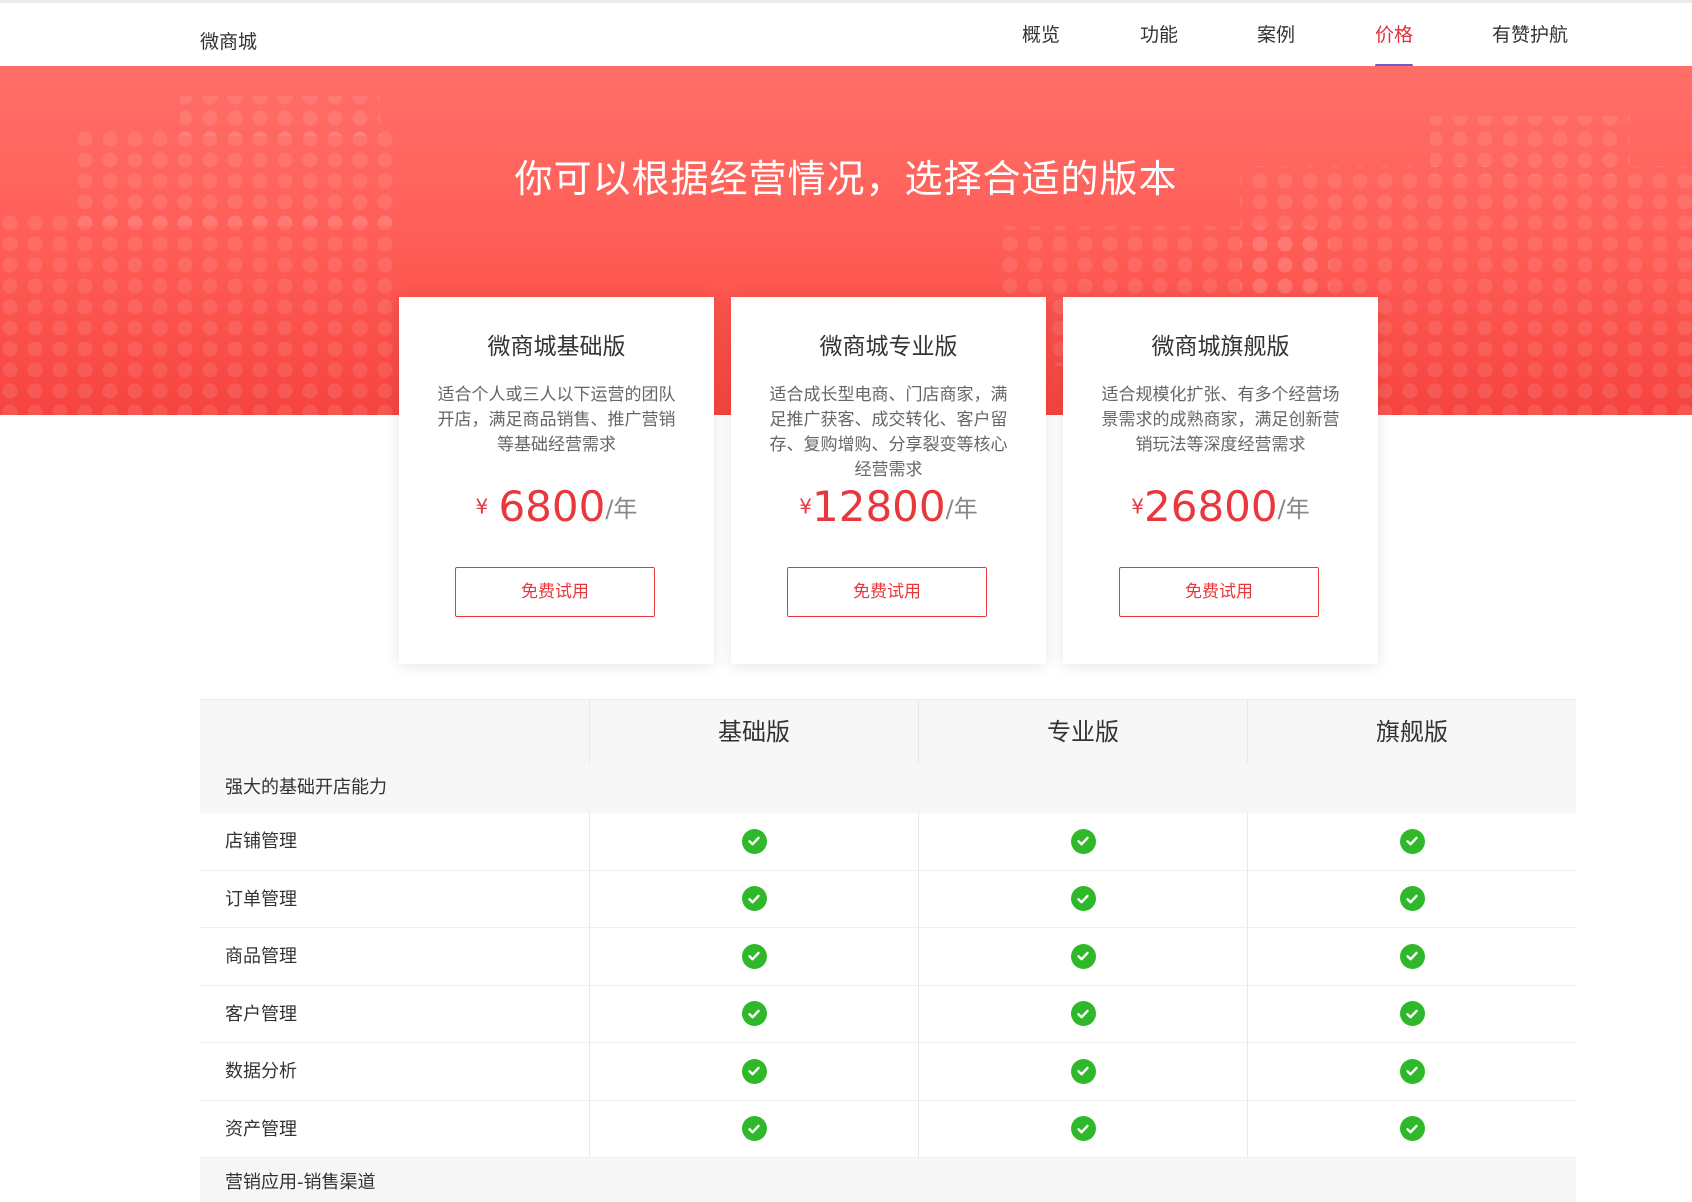 The height and width of the screenshot is (1202, 1692). Describe the element at coordinates (261, 956) in the screenshot. I see `feature-label: 商品管理` at that location.